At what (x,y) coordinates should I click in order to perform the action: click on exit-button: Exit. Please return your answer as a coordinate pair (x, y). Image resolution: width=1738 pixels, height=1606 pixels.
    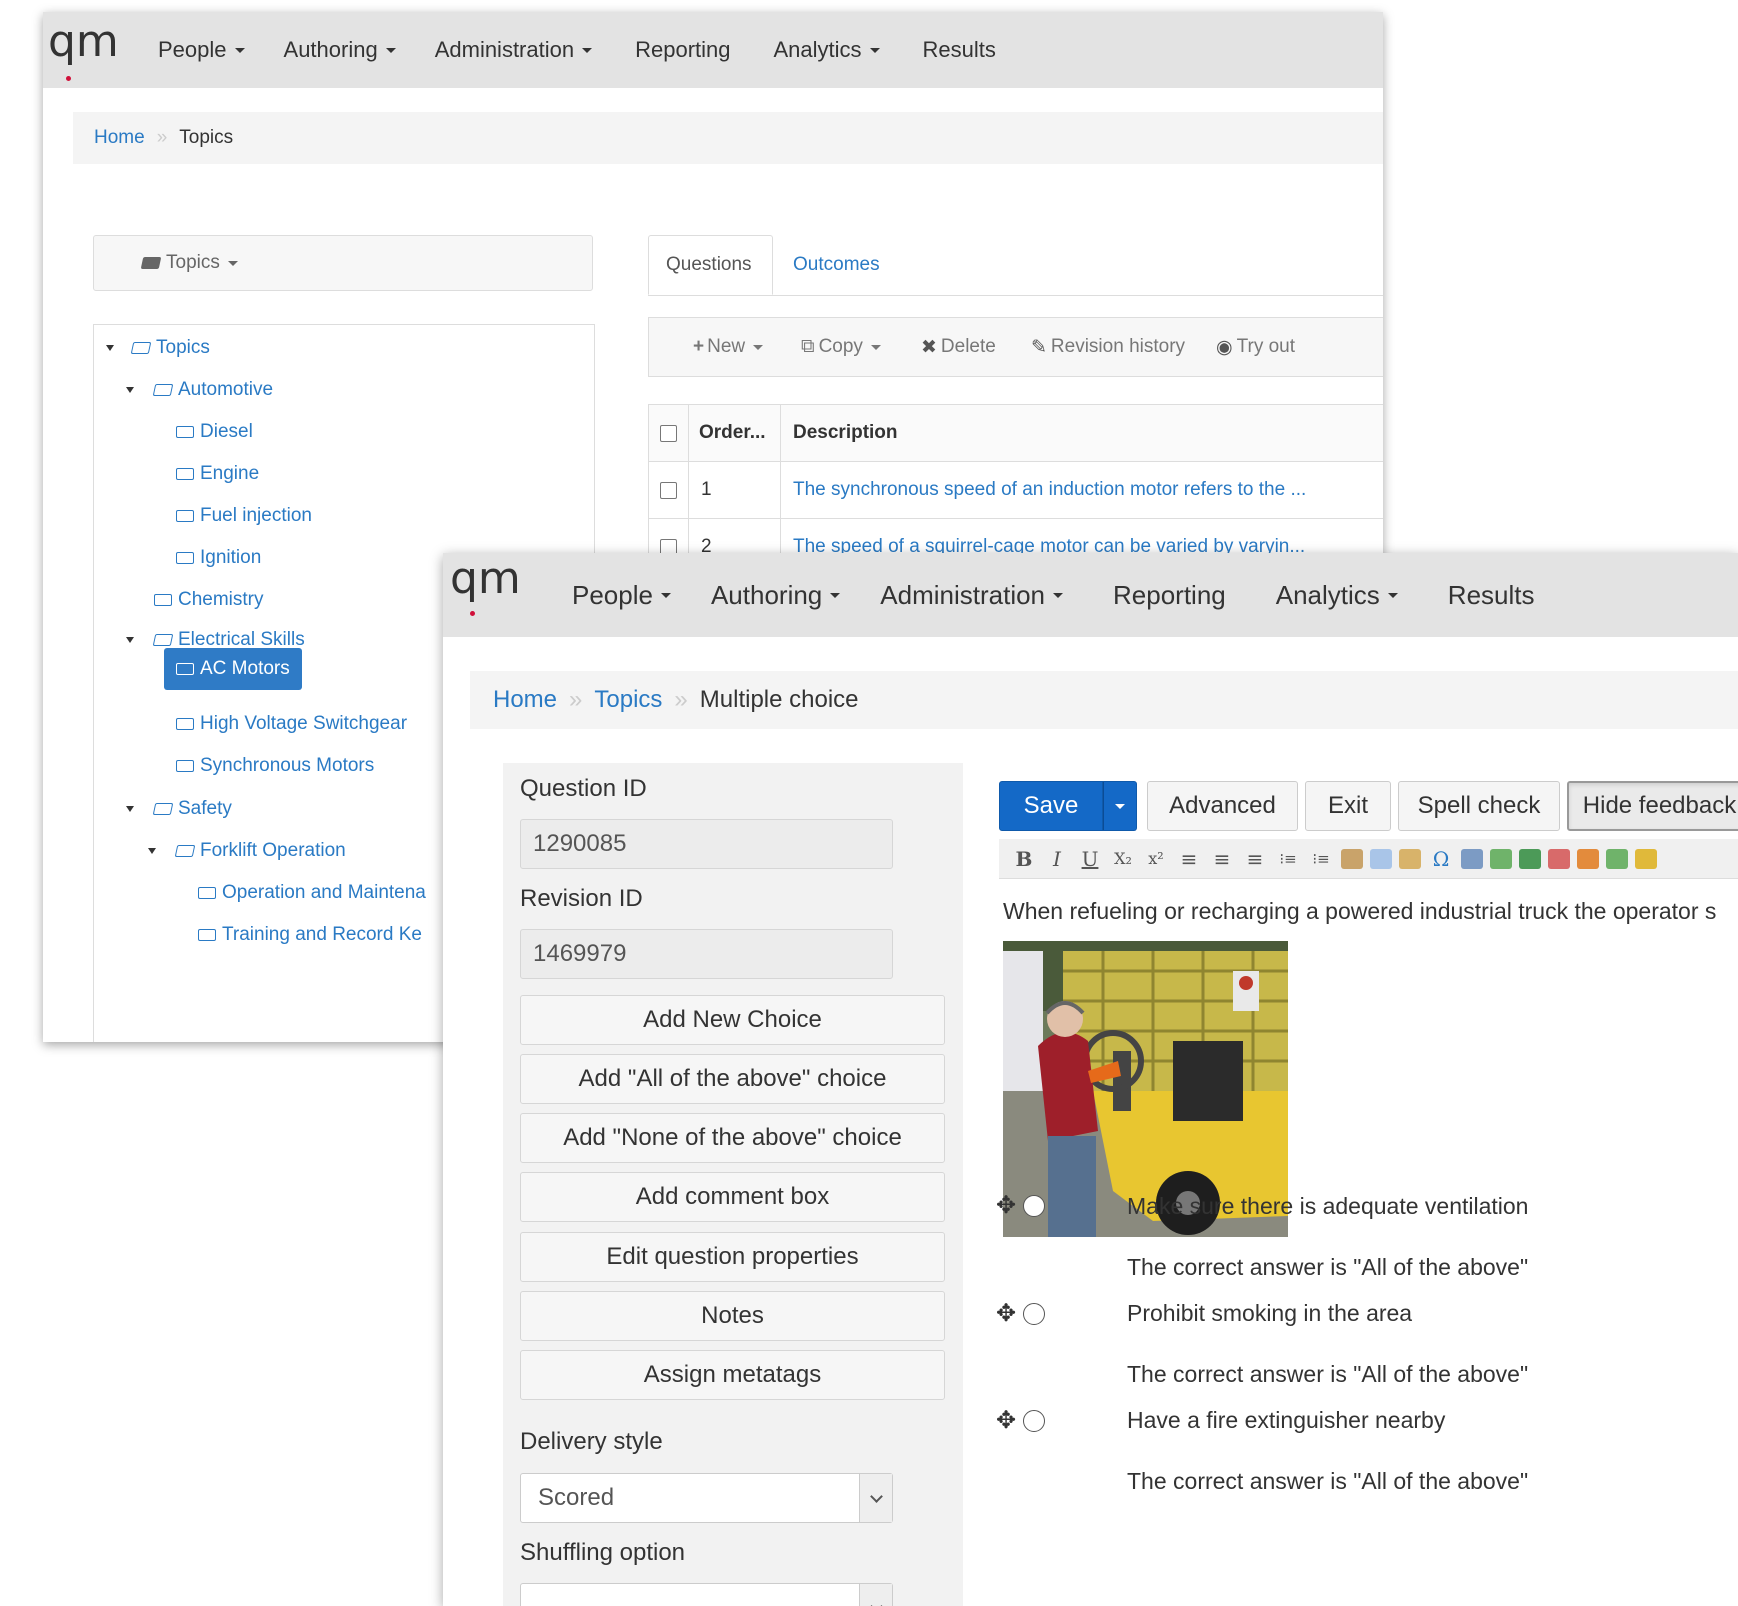
    Looking at the image, I should click on (1348, 806).